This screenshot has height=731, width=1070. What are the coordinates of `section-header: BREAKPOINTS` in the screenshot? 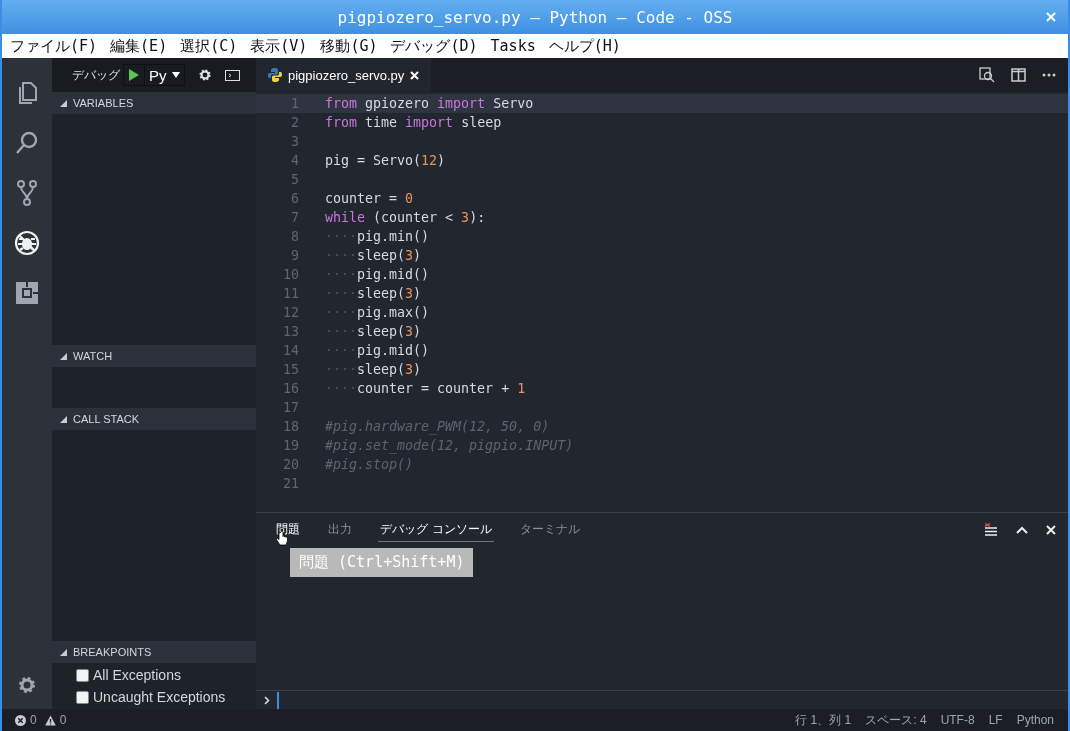 It's located at (154, 652).